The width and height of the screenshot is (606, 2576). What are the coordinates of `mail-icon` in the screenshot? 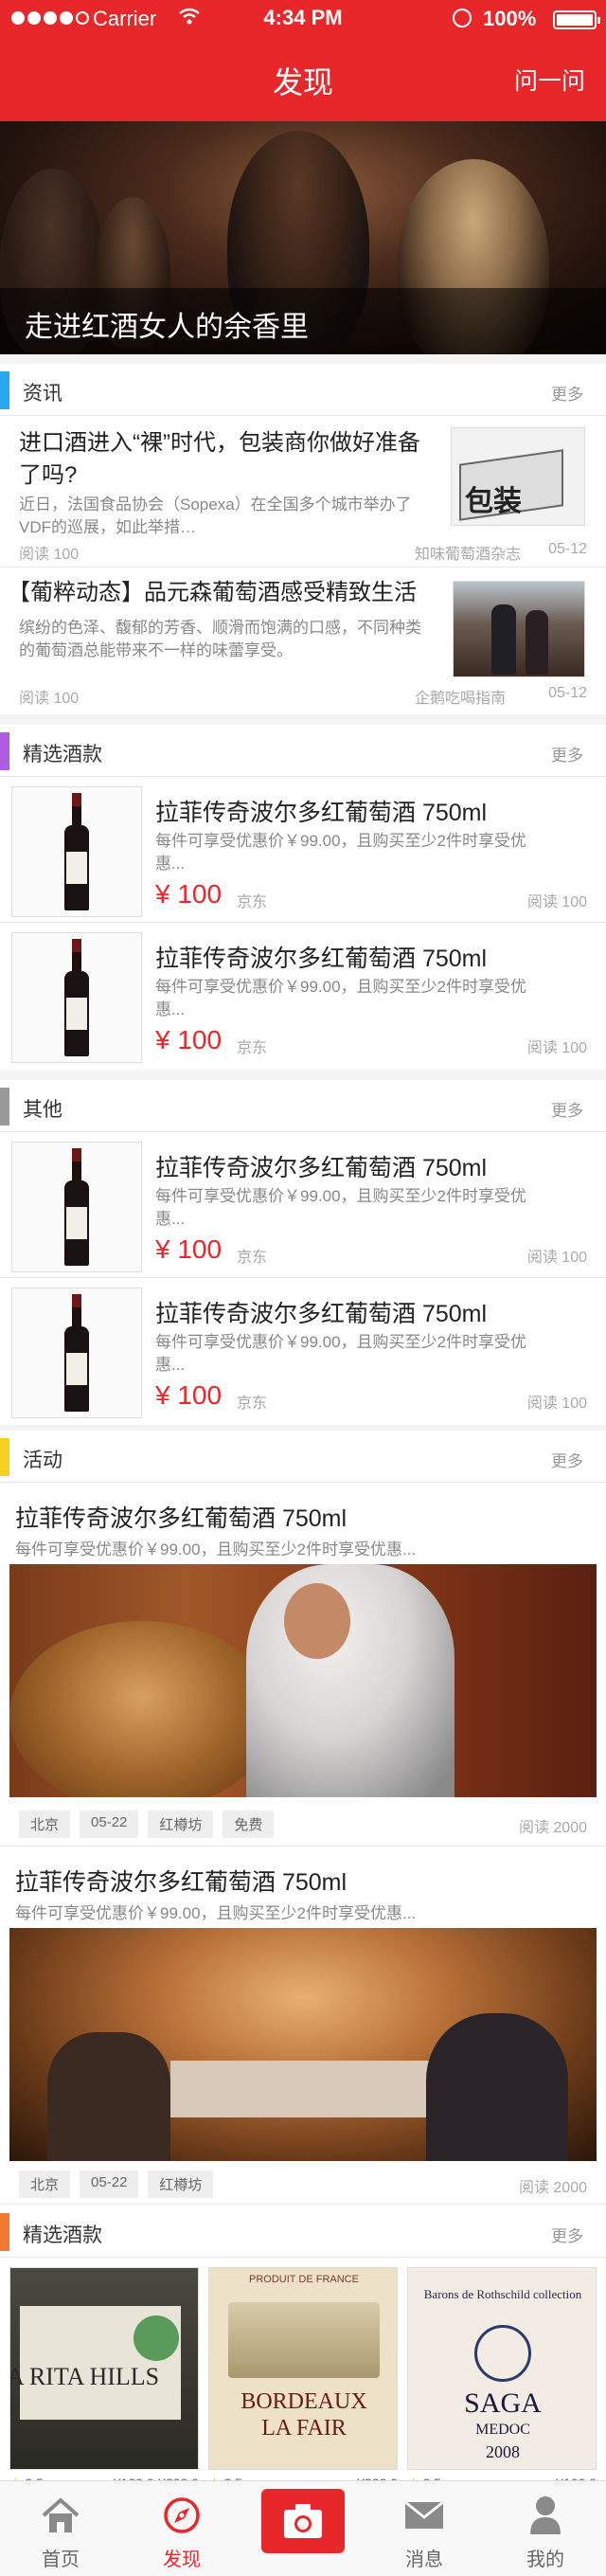 It's located at (424, 2514).